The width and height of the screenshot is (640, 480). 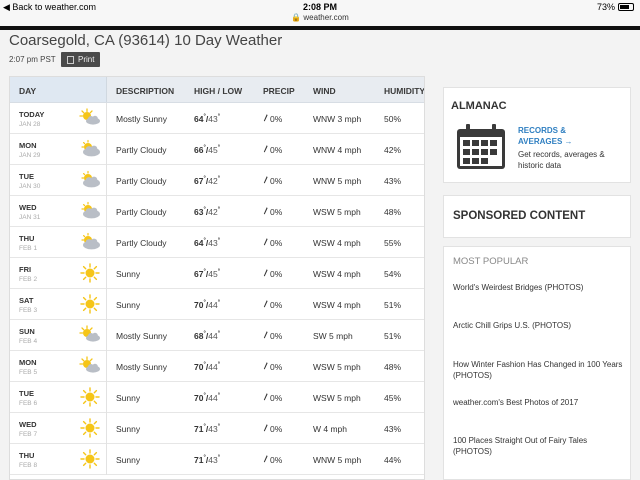 I want to click on sunny-icon, so click(x=90, y=397).